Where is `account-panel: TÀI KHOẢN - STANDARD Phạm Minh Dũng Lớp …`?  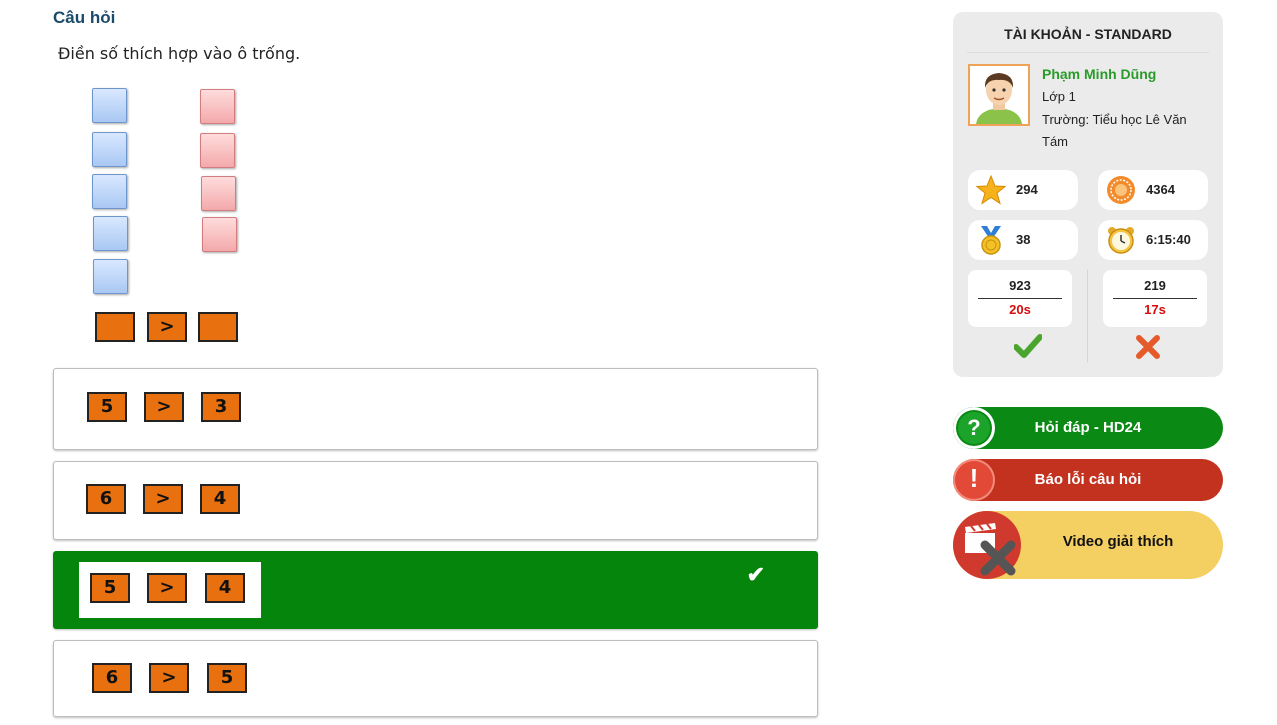
account-panel: TÀI KHOẢN - STANDARD Phạm Minh Dũng Lớp … is located at coordinates (1088, 194).